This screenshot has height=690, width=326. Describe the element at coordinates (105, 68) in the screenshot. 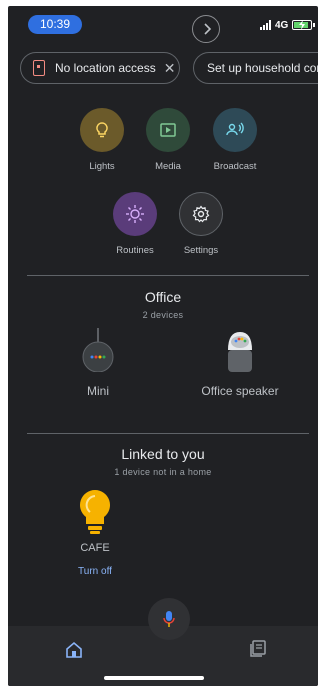

I see `location-chip-label: No location access` at that location.